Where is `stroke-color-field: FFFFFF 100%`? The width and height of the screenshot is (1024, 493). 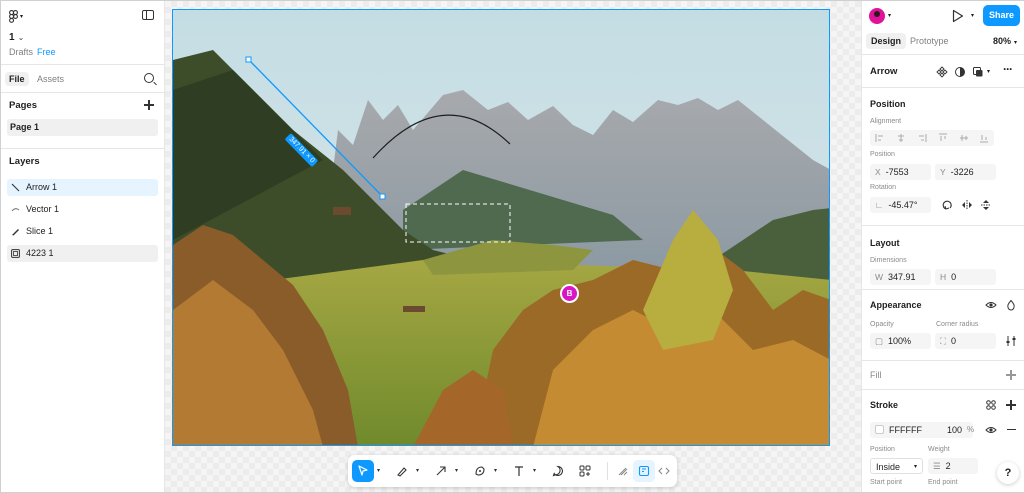 stroke-color-field: FFFFFF 100% is located at coordinates (922, 430).